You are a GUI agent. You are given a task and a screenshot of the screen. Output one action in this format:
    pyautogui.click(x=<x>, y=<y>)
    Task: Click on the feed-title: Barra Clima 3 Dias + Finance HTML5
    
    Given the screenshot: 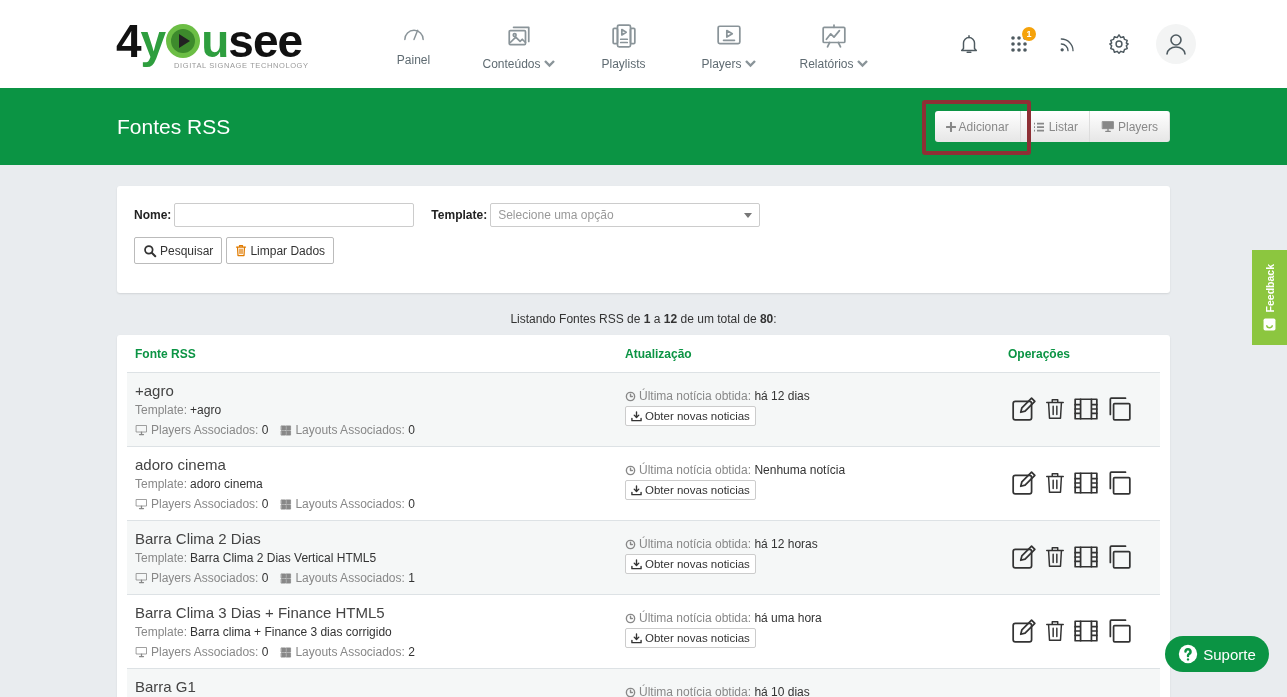 What is the action you would take?
    pyautogui.click(x=380, y=612)
    